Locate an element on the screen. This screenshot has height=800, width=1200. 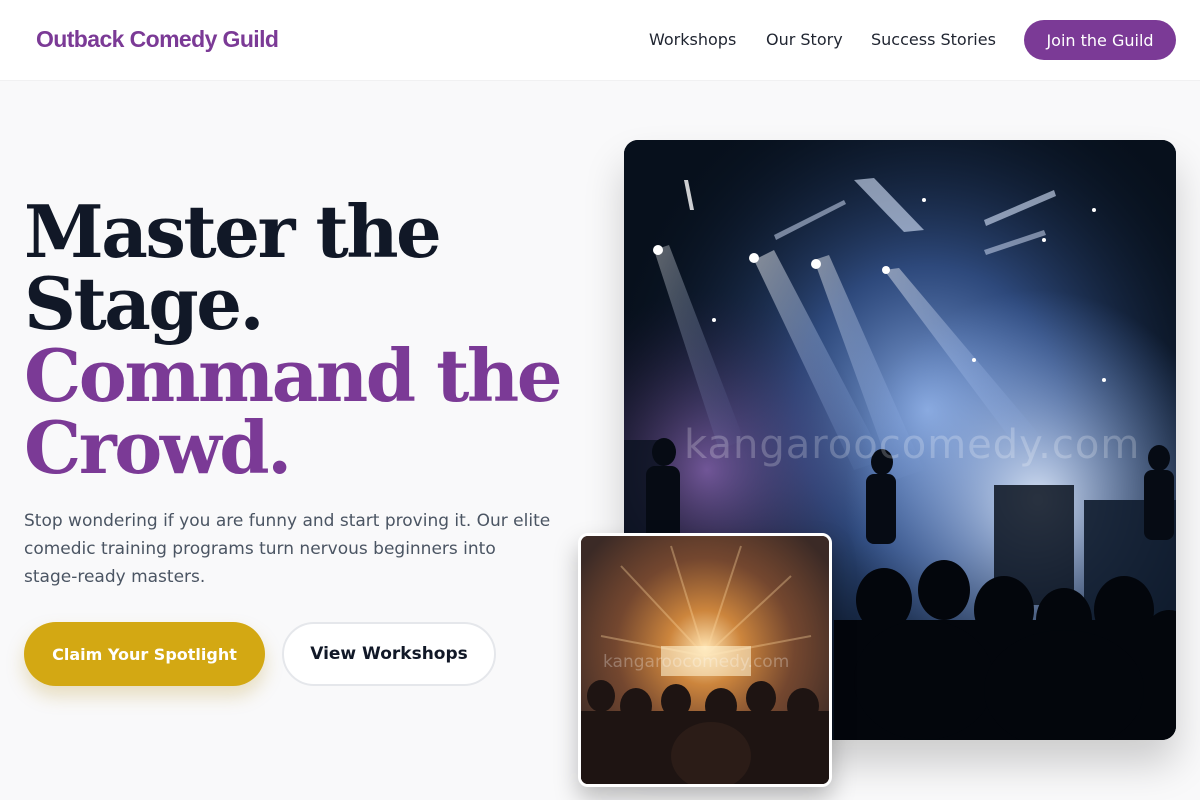
headline-line-4: Crowd. is located at coordinates (158, 447).